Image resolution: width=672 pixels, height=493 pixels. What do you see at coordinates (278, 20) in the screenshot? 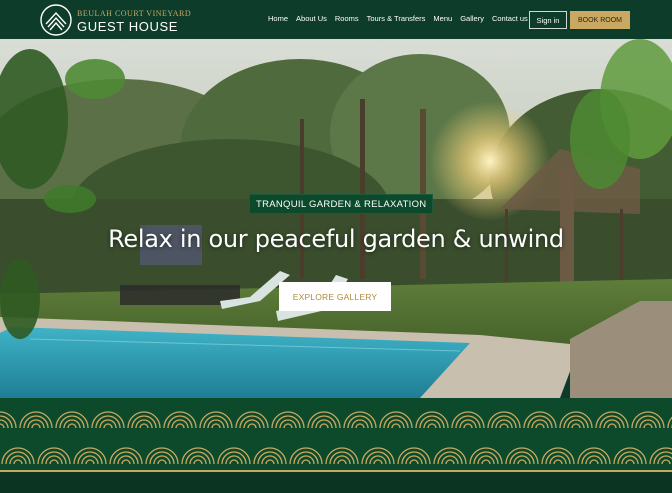
I see `nav-item-home: Home` at bounding box center [278, 20].